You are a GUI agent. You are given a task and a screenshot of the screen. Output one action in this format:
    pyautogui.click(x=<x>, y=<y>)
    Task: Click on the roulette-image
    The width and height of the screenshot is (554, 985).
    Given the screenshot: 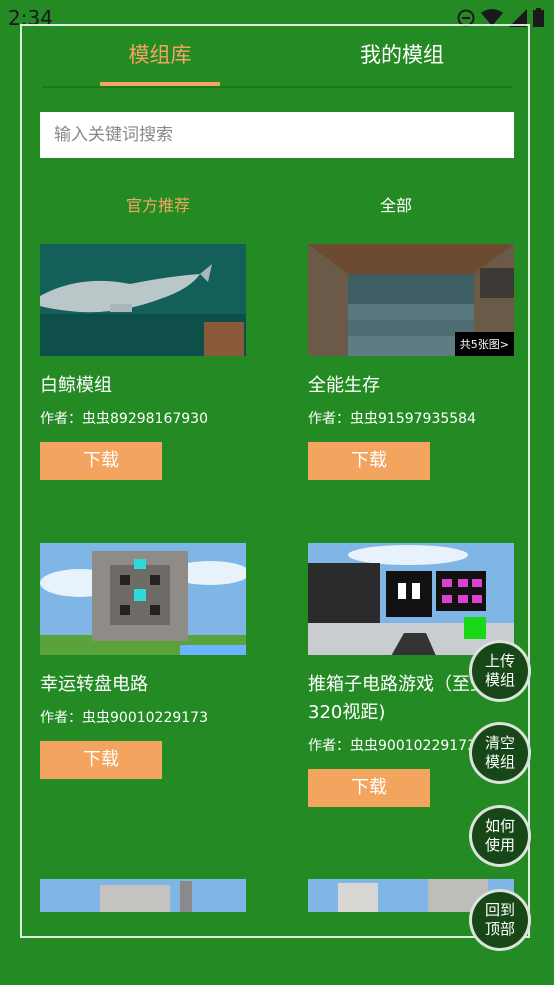 What is the action you would take?
    pyautogui.click(x=143, y=599)
    